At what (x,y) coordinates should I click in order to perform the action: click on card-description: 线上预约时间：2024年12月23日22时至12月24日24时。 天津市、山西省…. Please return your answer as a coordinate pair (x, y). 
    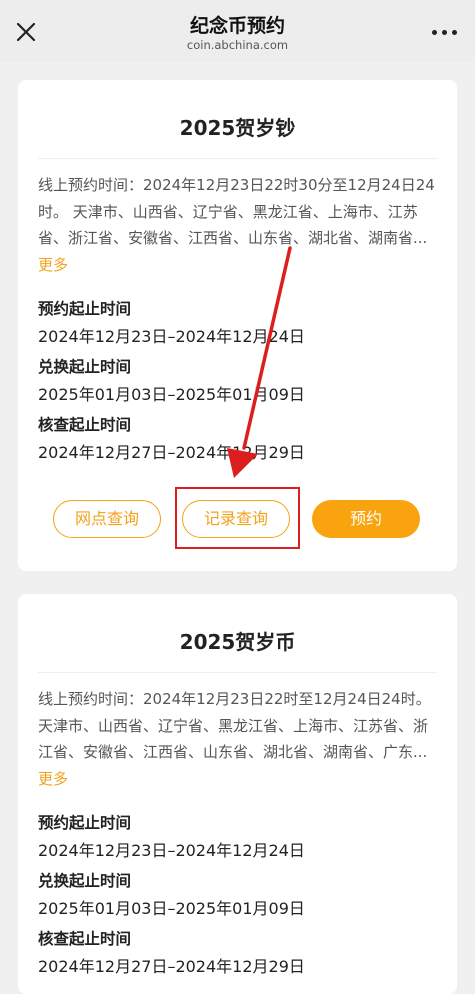
    Looking at the image, I should click on (238, 739).